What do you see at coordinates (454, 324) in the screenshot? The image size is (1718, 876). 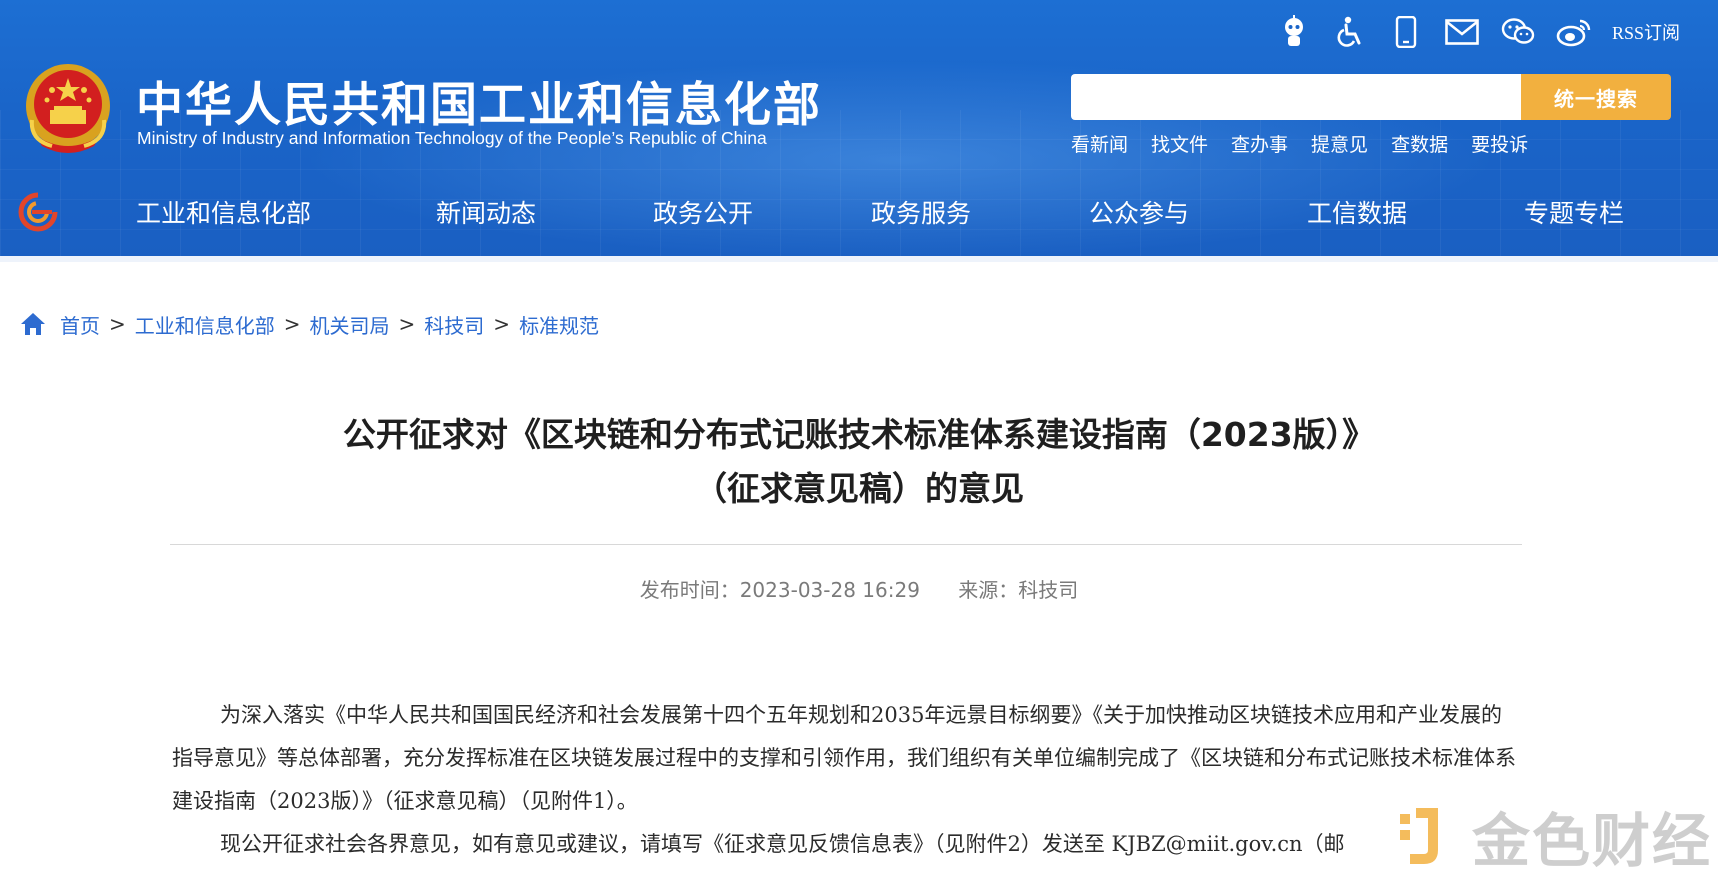 I see `breadcrumb-science-technology-dept: 科技司` at bounding box center [454, 324].